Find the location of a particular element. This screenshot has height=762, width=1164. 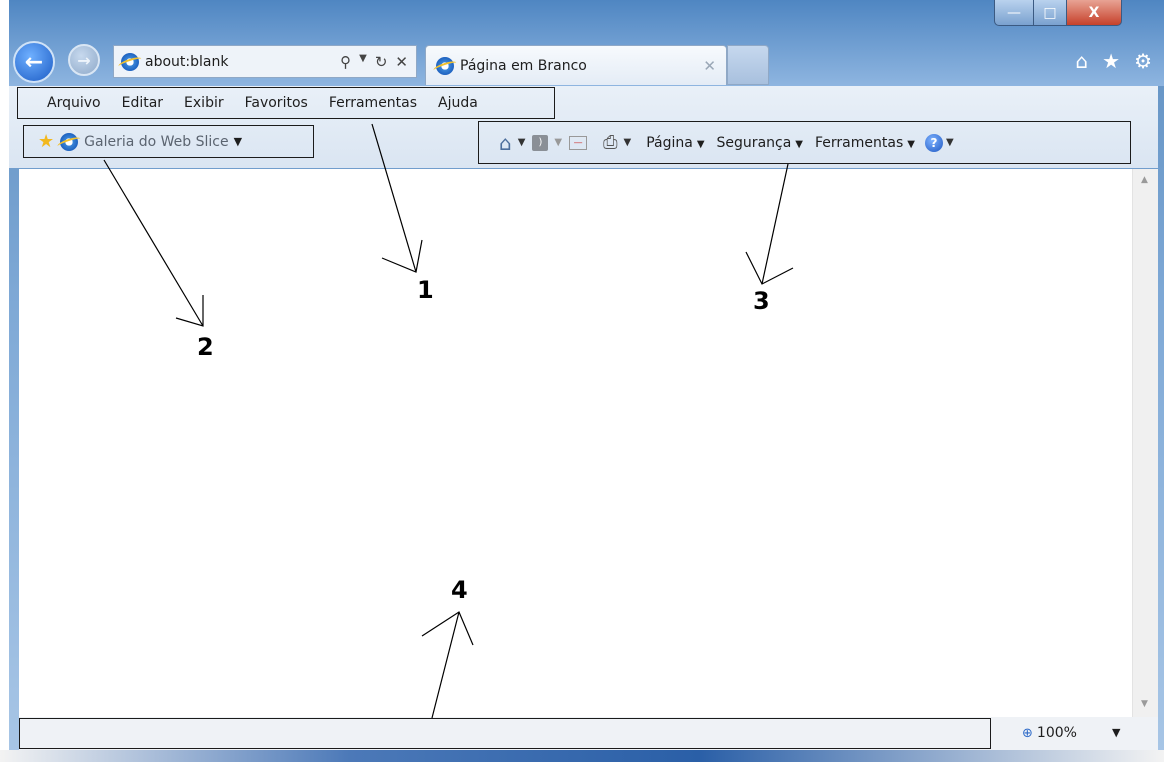

annotation-label-3: 3 is located at coordinates (761, 301).